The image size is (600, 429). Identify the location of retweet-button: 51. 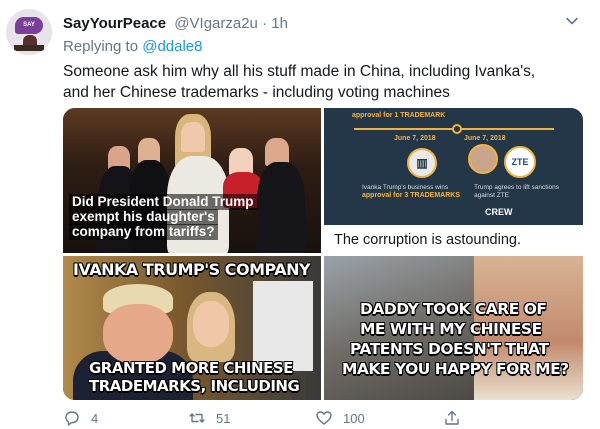
(209, 418).